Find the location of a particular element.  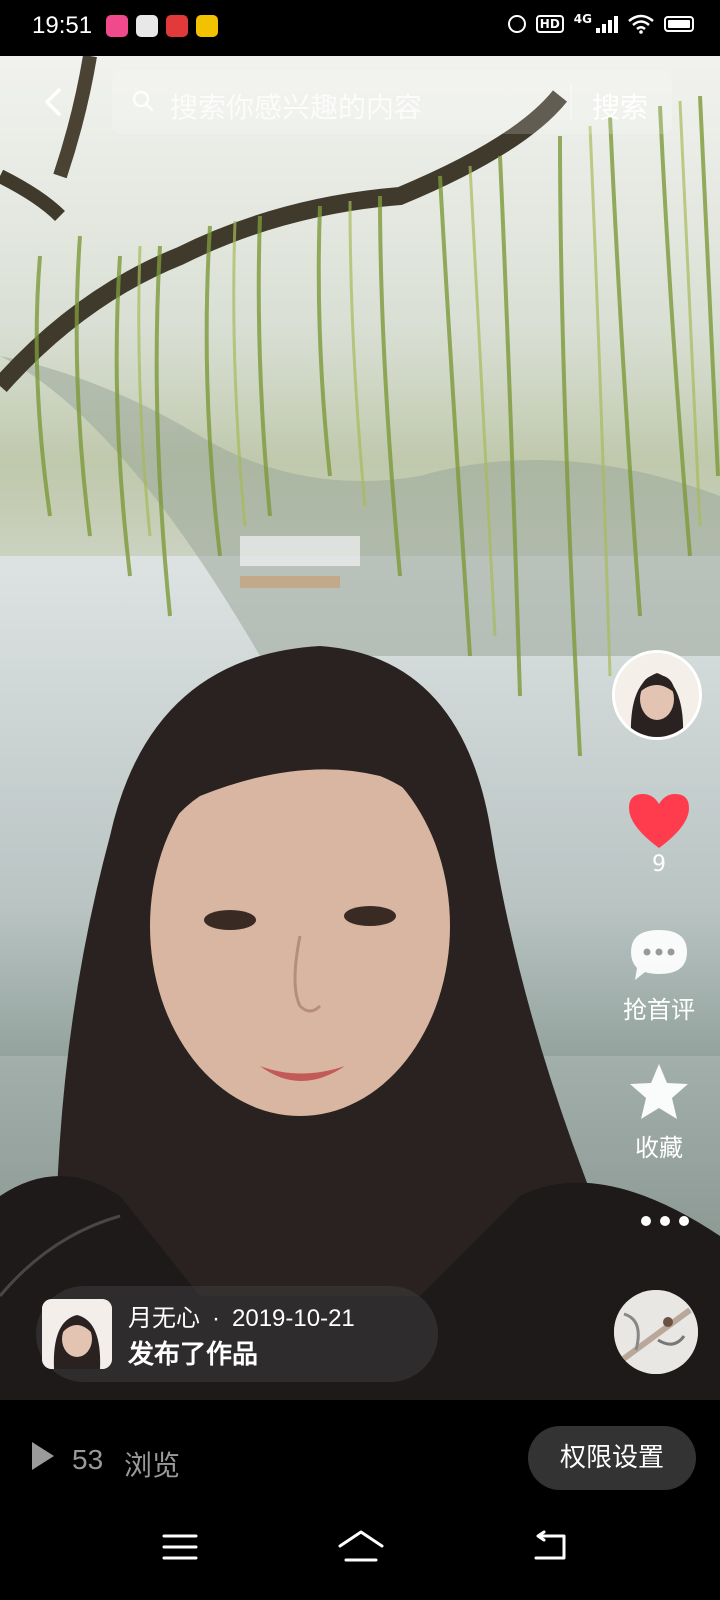

star-icon is located at coordinates (659, 1091).